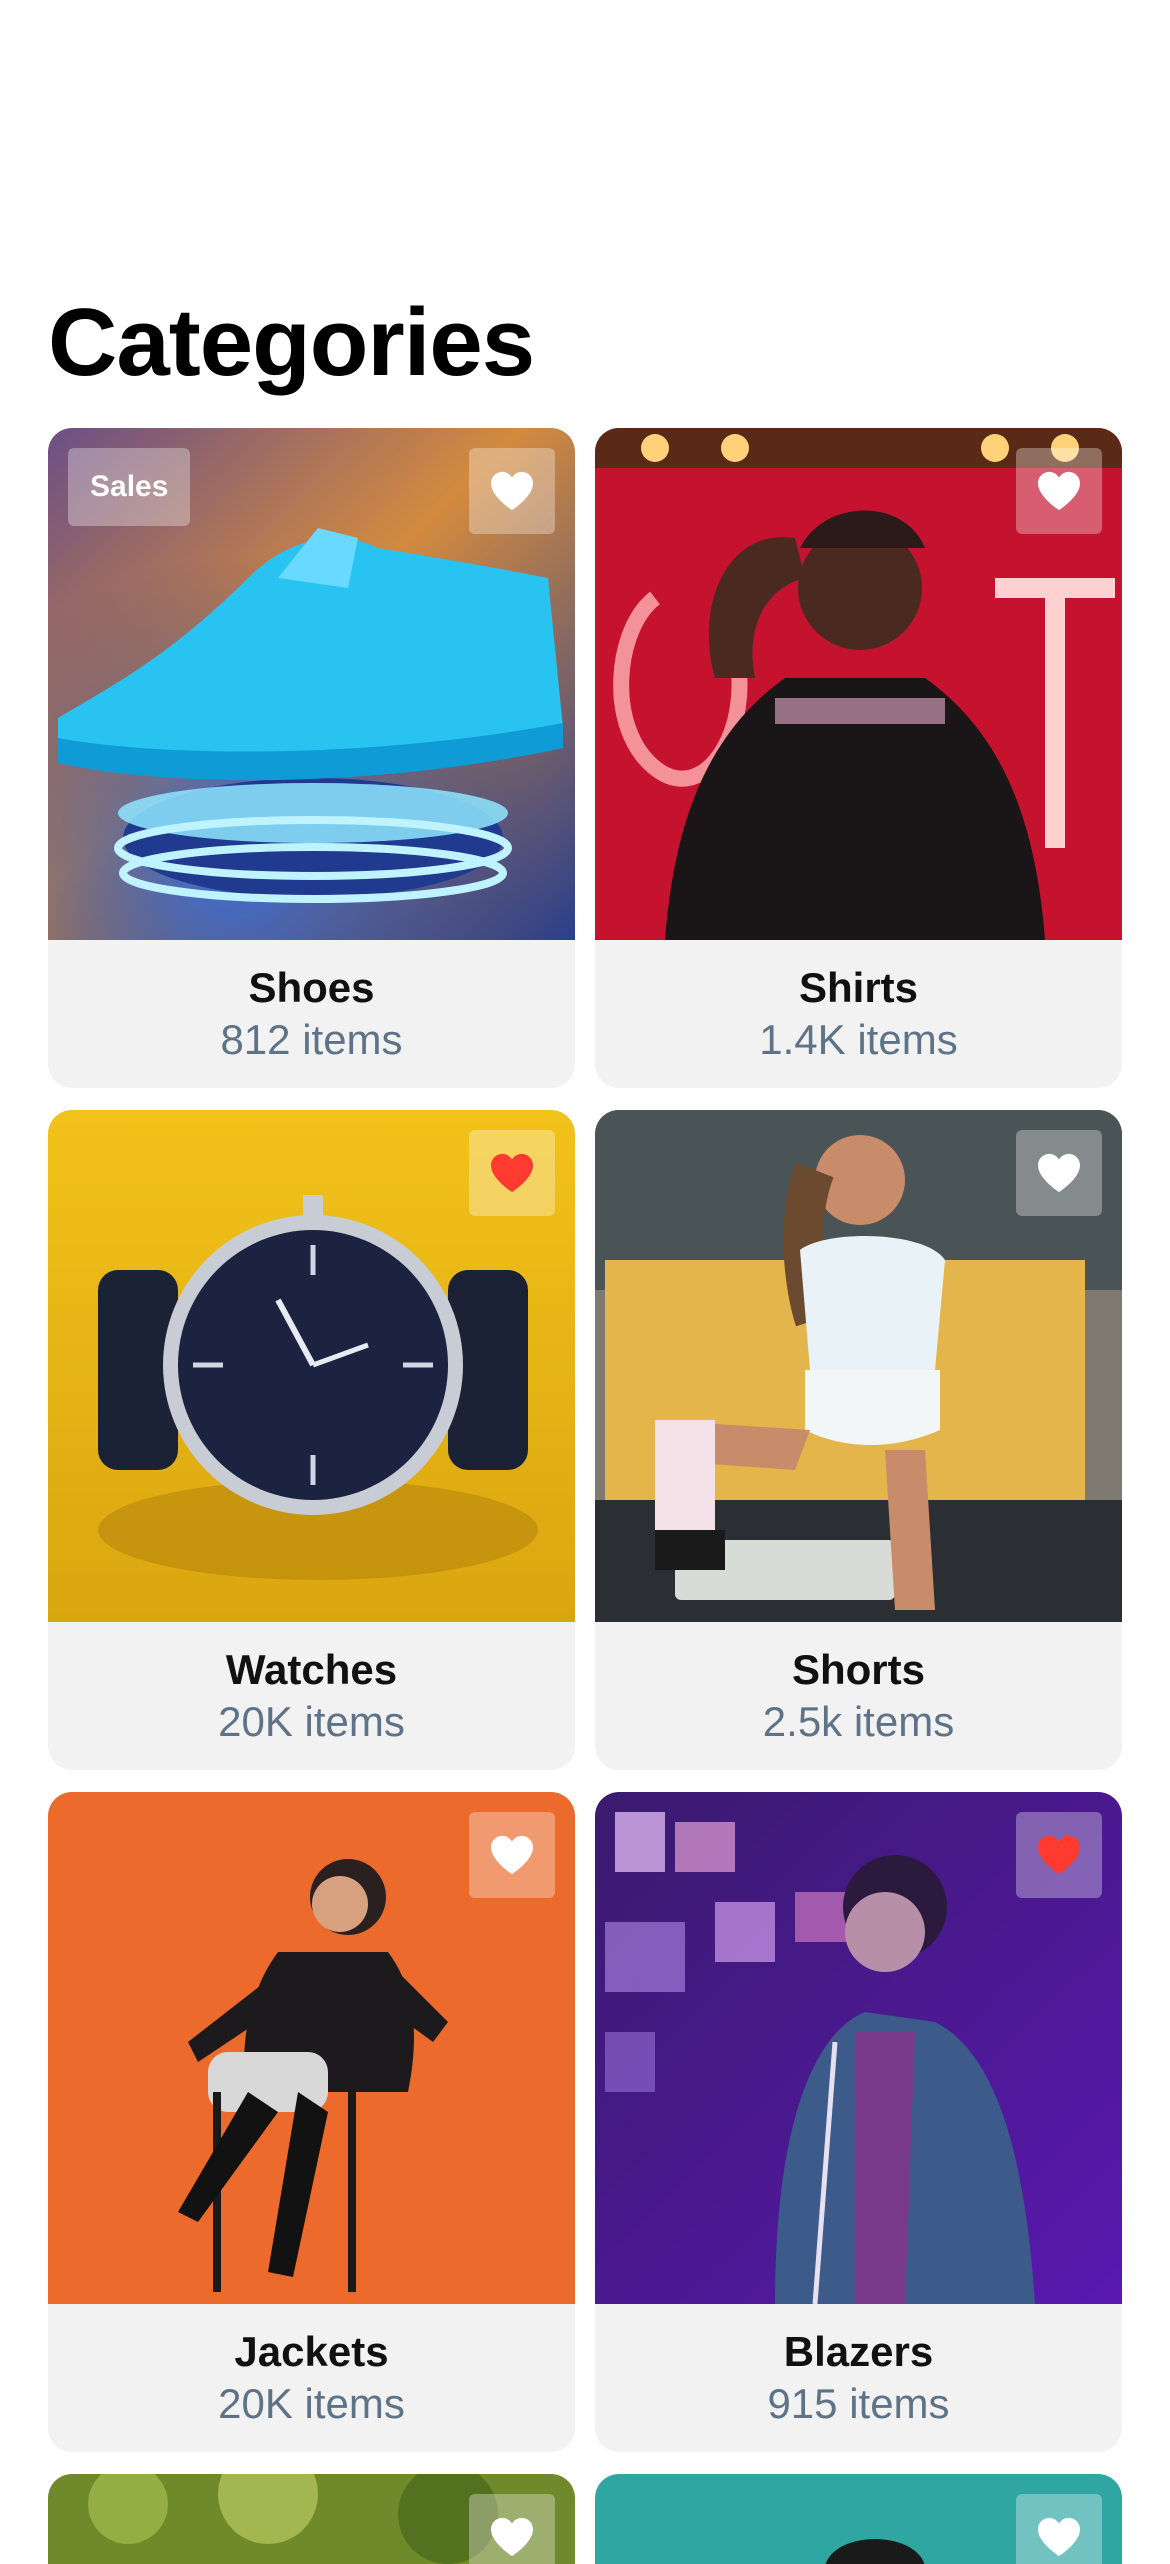  I want to click on blazers-photo, so click(858, 2048).